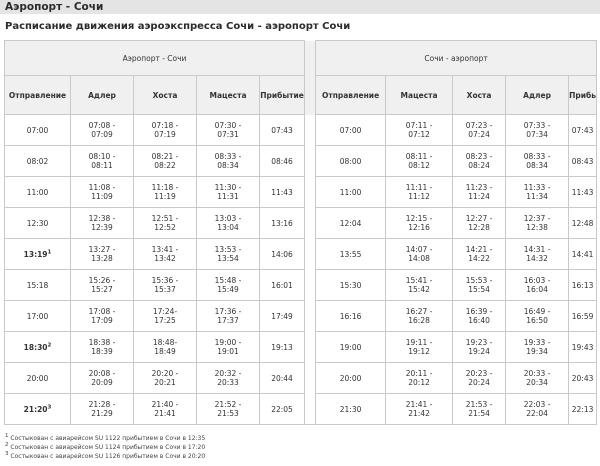 Image resolution: width=600 pixels, height=466 pixels. Describe the element at coordinates (479, 289) in the screenshot. I see `time-depart: 15:54` at that location.